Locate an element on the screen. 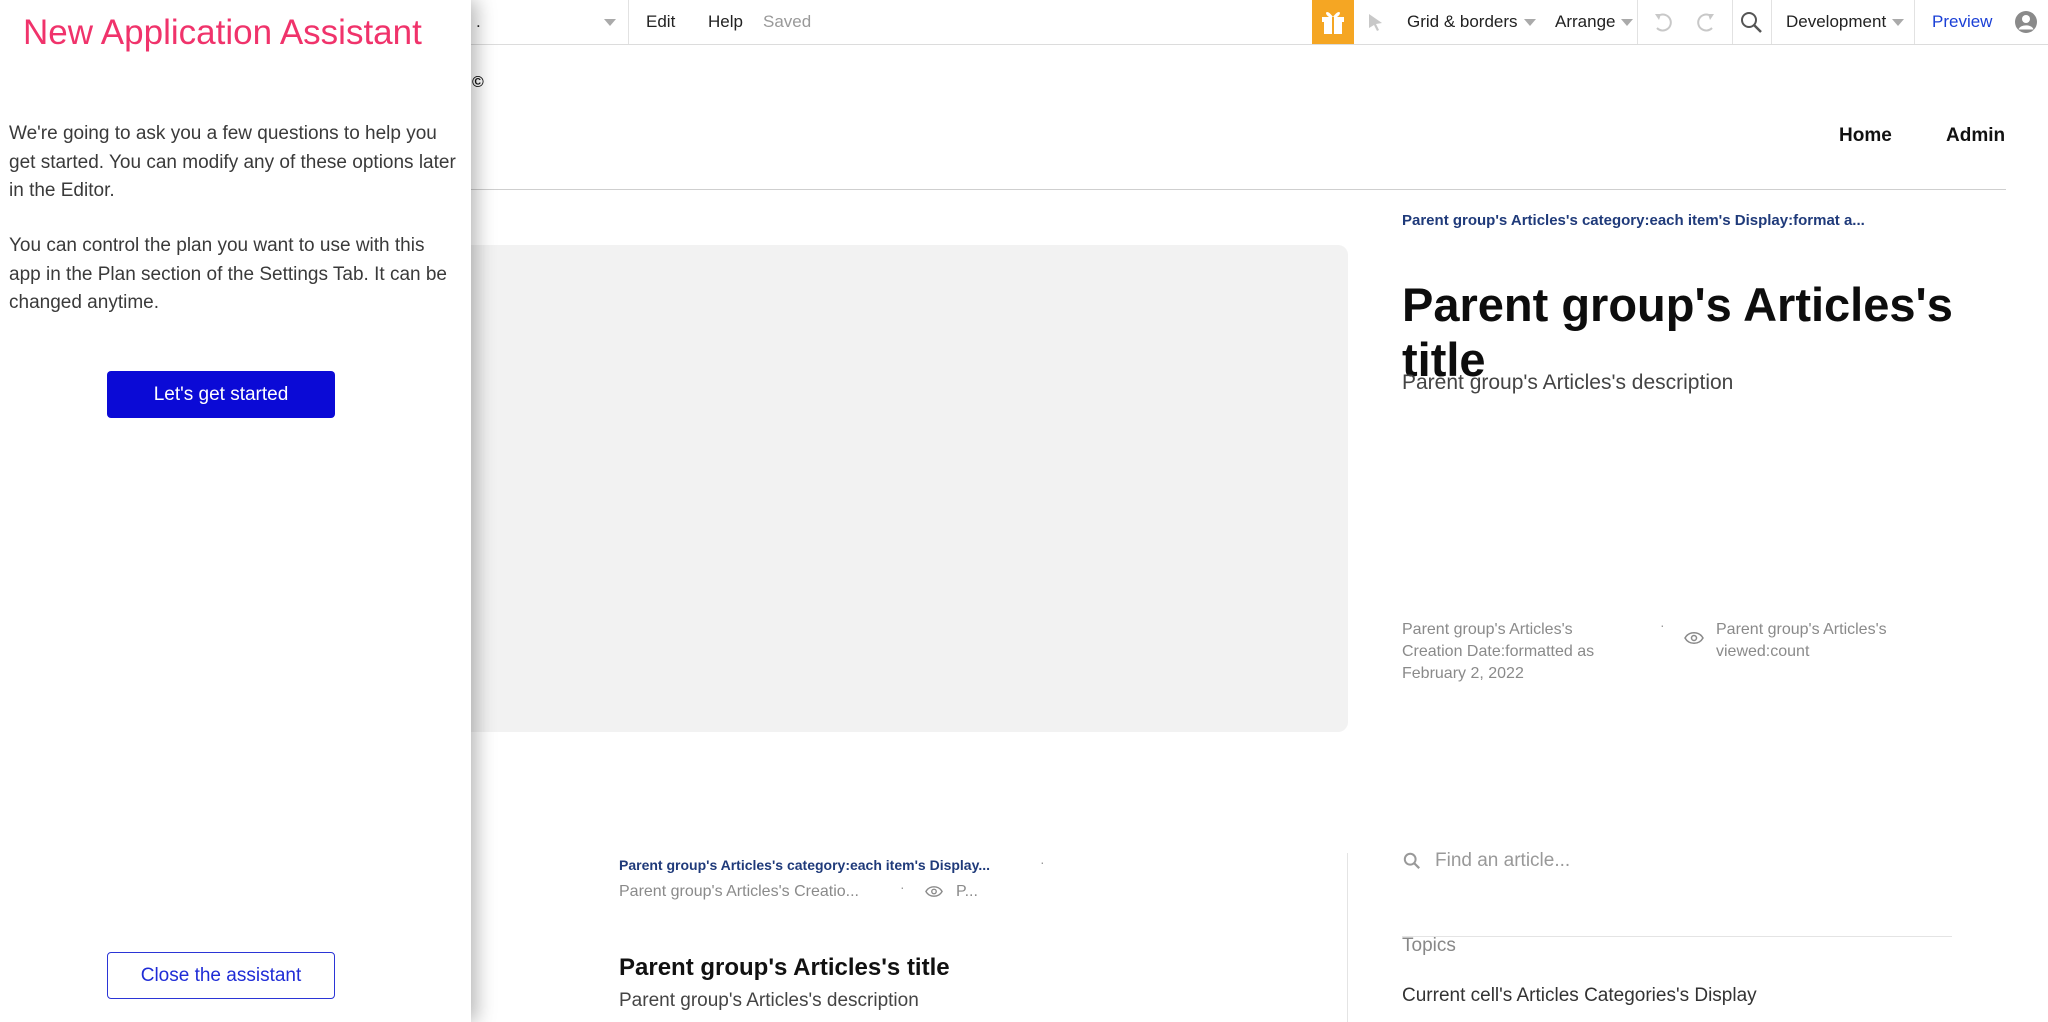 The width and height of the screenshot is (2048, 1022). arrange-menu: Arrange is located at coordinates (1594, 22).